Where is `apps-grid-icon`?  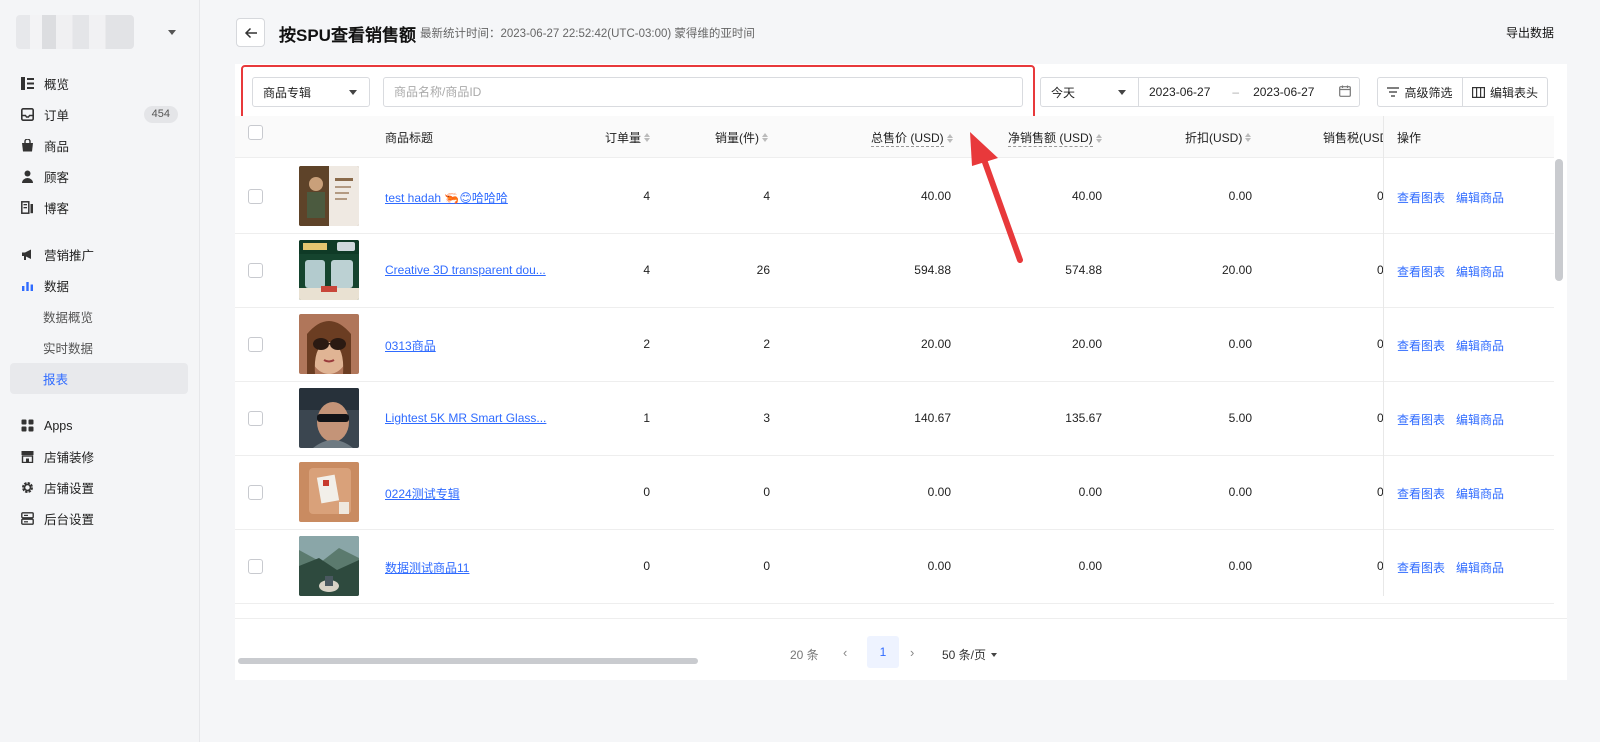
apps-grid-icon is located at coordinates (27, 426).